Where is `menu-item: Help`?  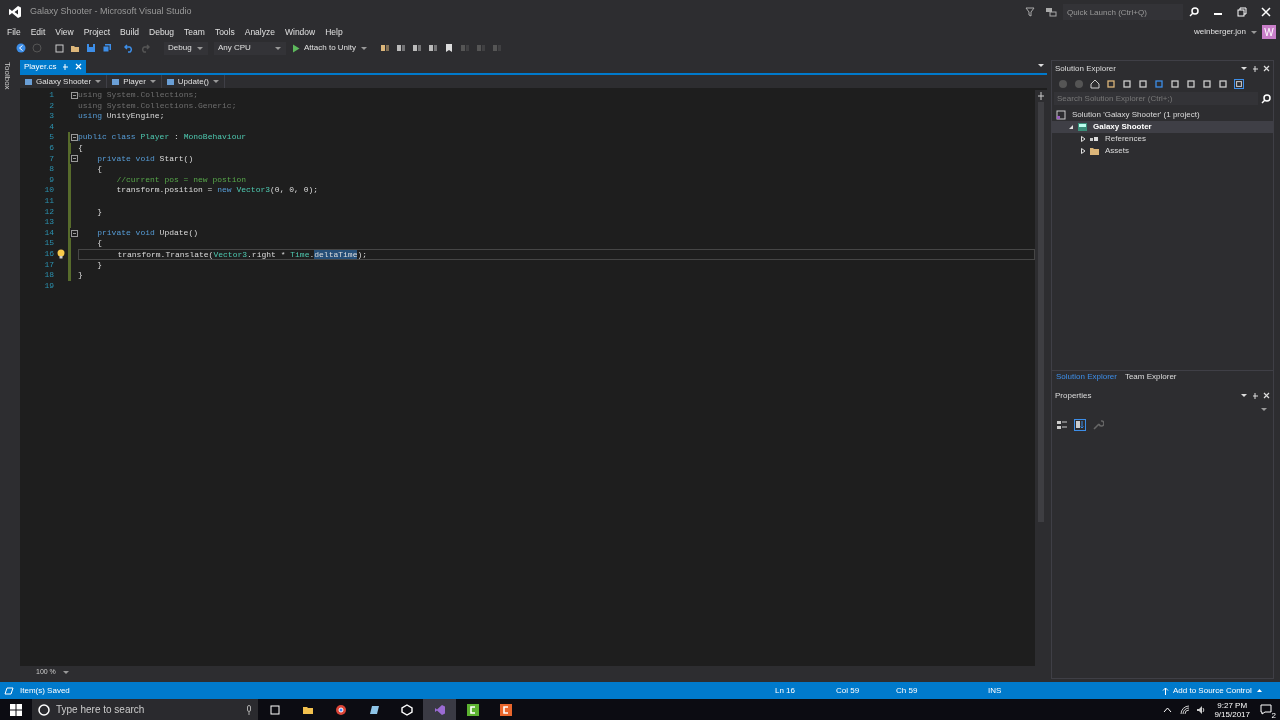
menu-item: Help is located at coordinates (334, 32).